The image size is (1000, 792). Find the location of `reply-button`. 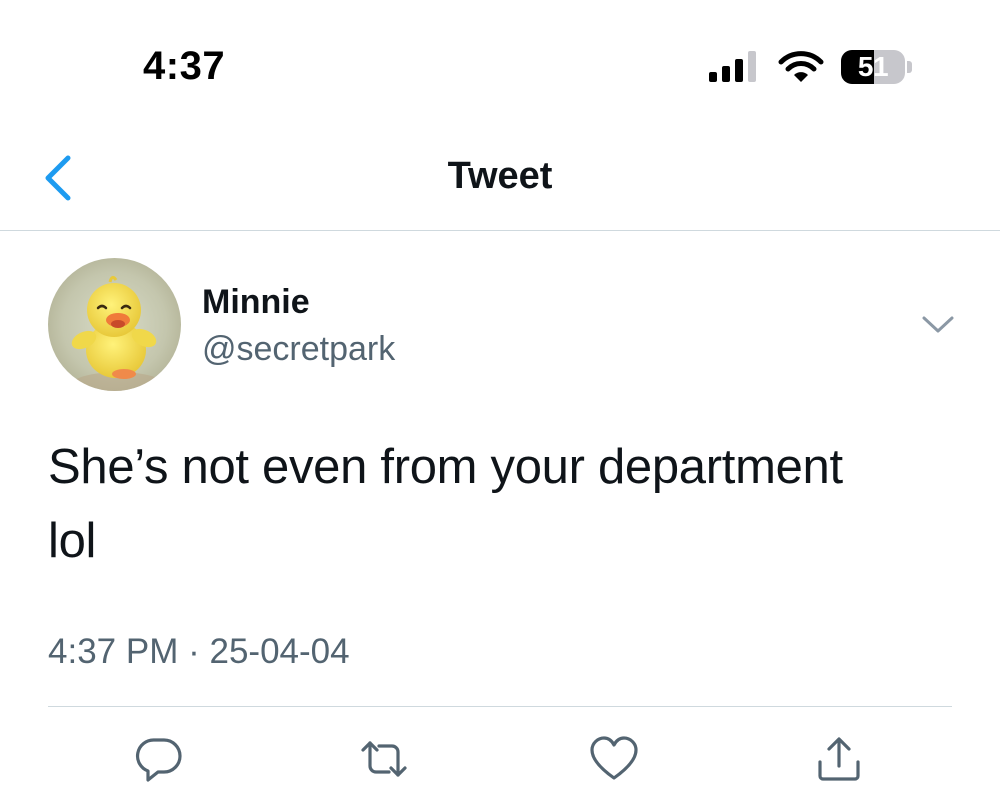

reply-button is located at coordinates (159, 759).